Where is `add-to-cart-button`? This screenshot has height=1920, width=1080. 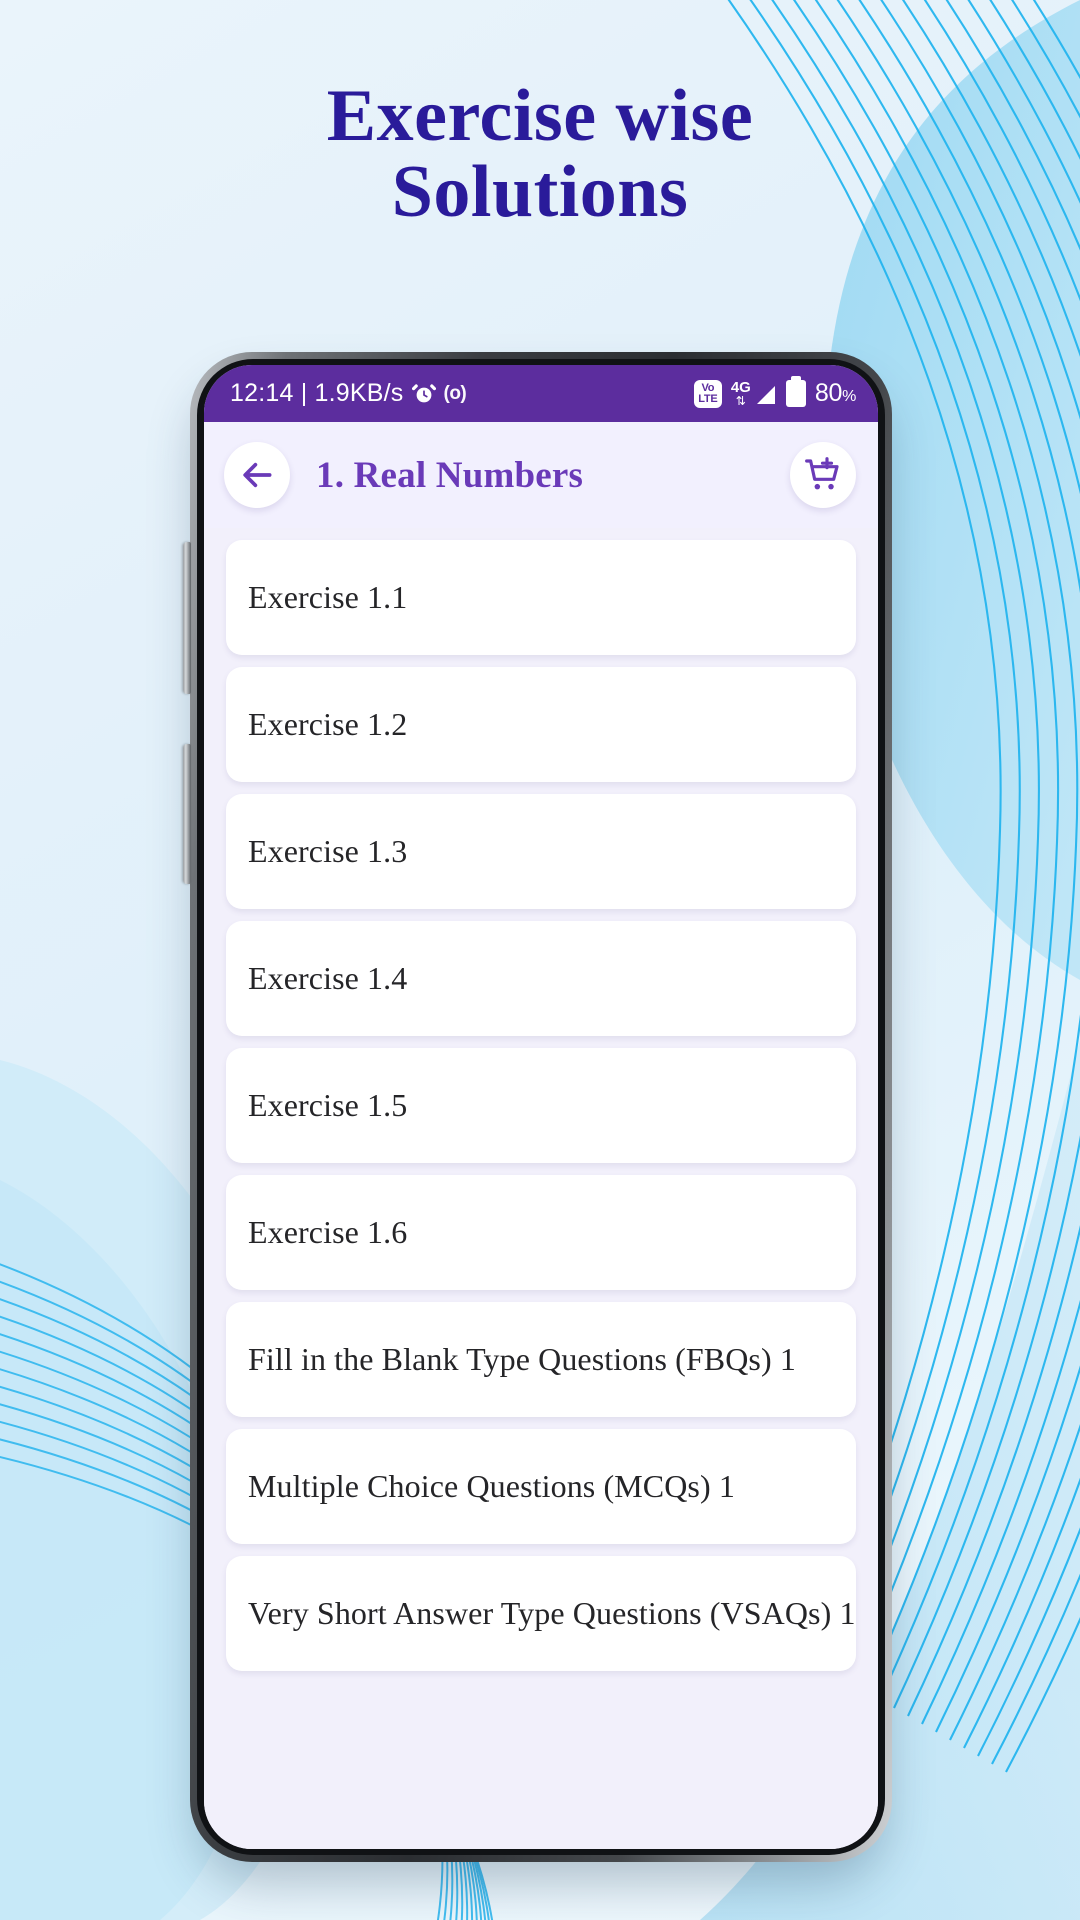
add-to-cart-button is located at coordinates (823, 475).